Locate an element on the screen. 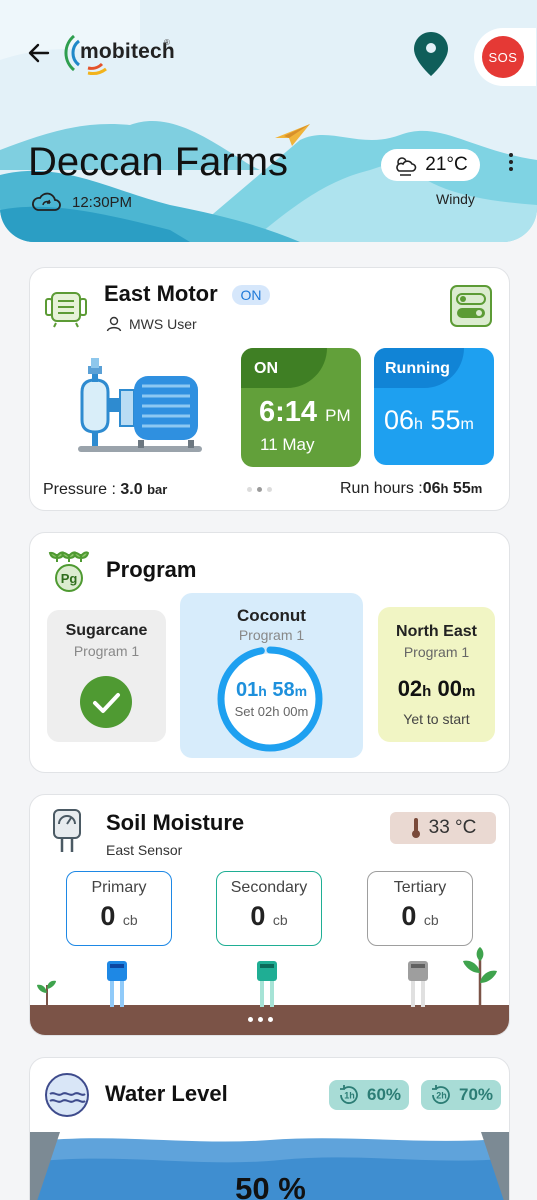 Image resolution: width=537 pixels, height=1200 pixels. water-chip-2h: 2h 70% is located at coordinates (461, 1095).